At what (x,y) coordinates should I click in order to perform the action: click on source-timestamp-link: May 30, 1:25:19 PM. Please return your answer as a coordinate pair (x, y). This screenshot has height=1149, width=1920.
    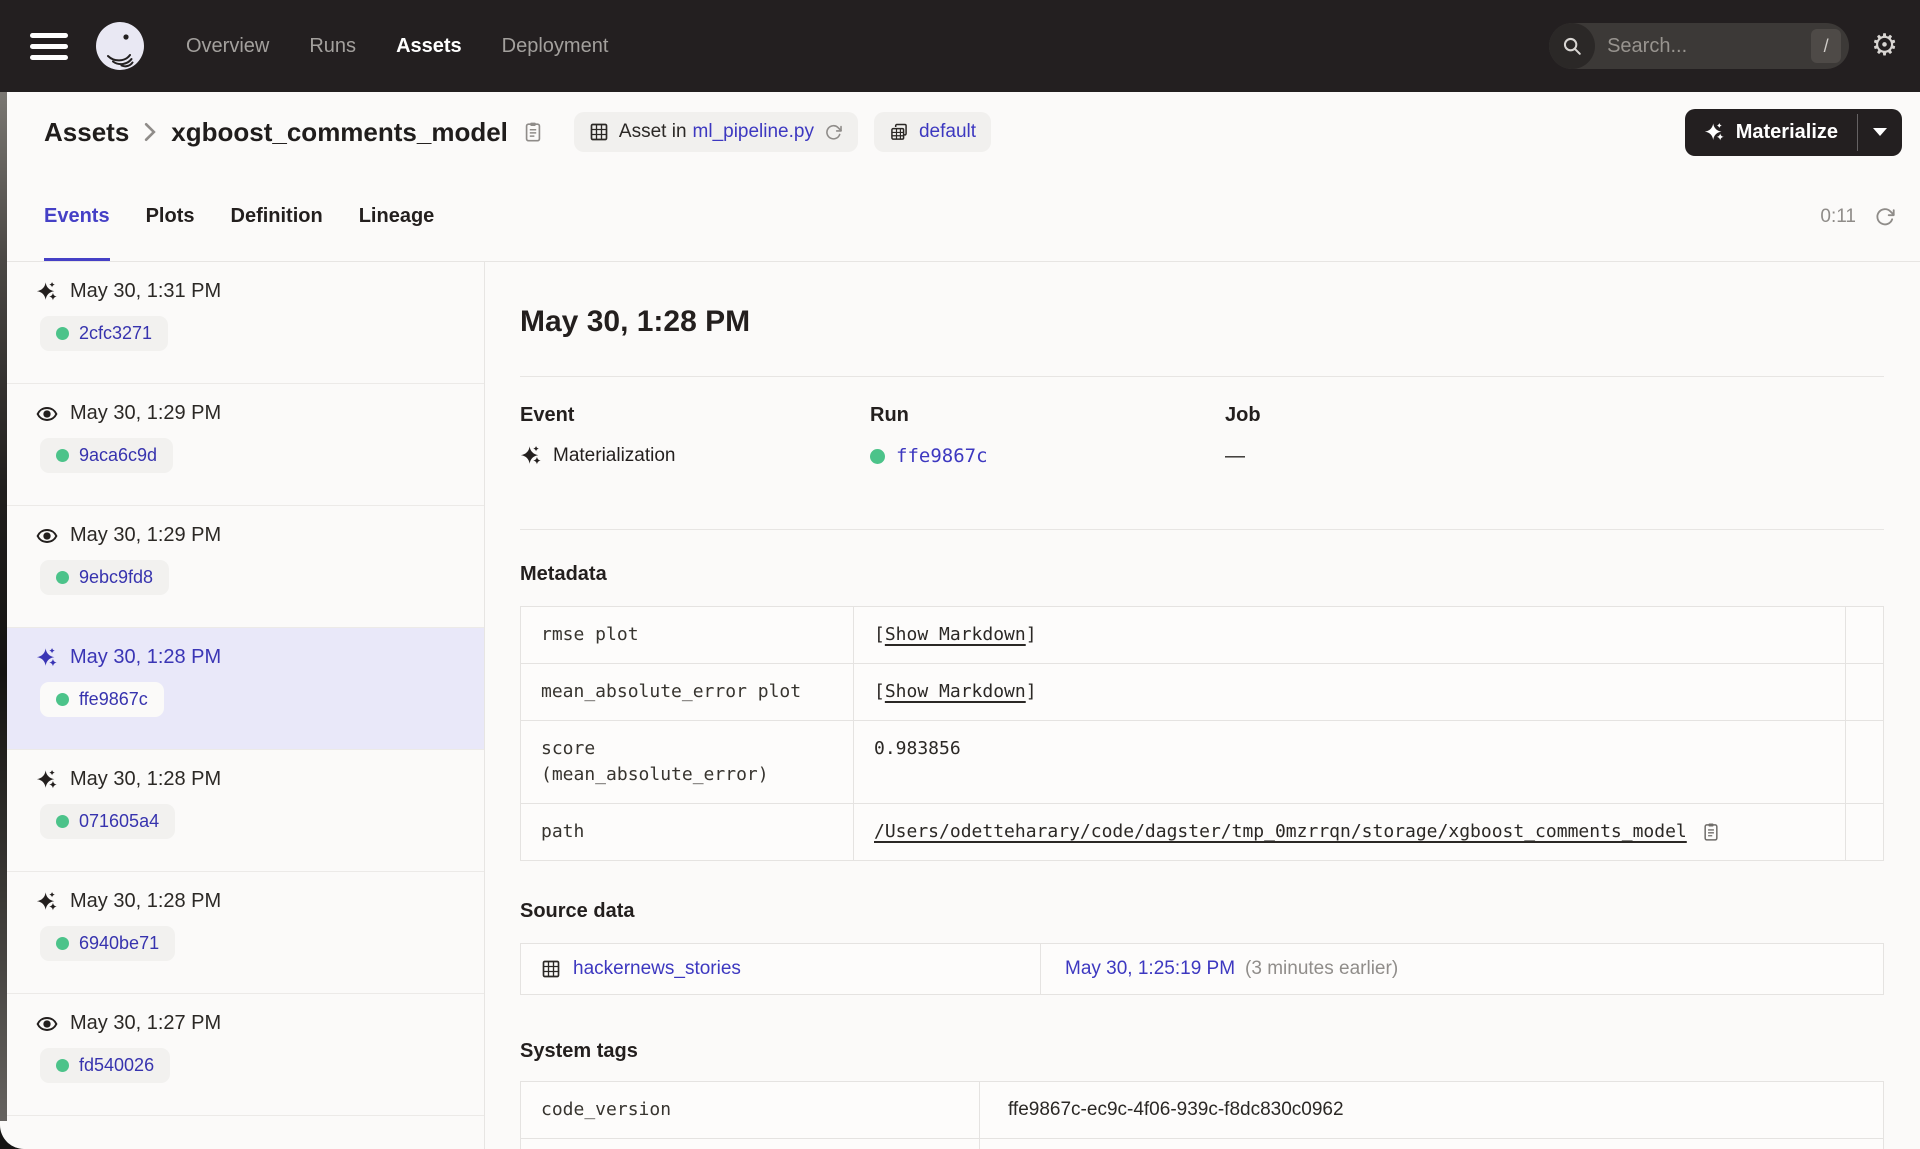
    Looking at the image, I should click on (1150, 969).